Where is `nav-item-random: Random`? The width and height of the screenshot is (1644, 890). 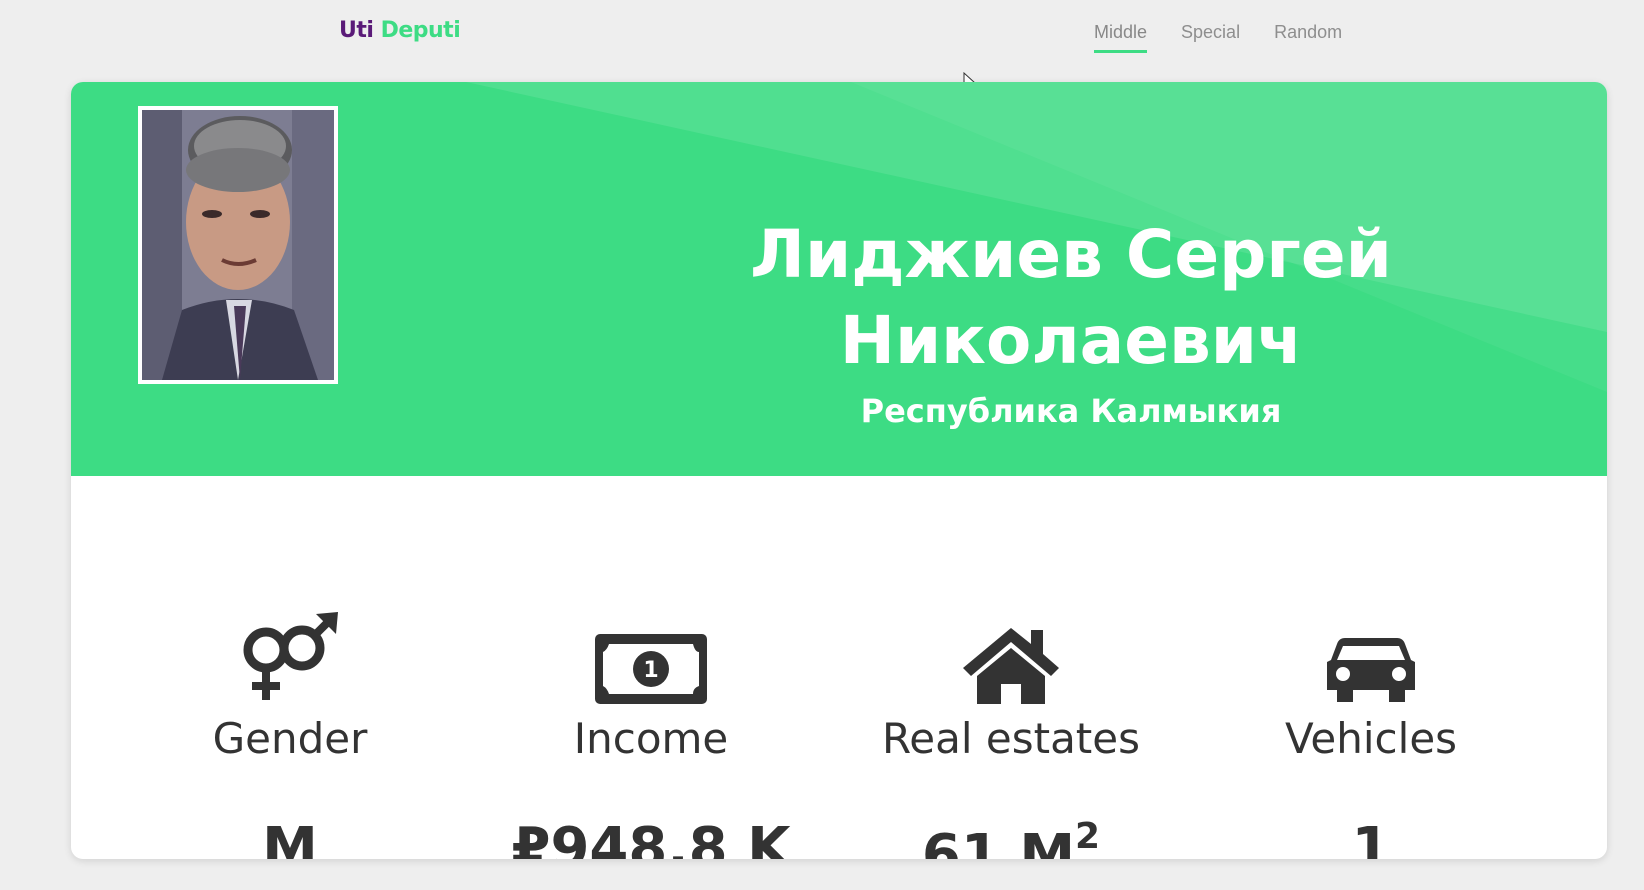 nav-item-random: Random is located at coordinates (1308, 37).